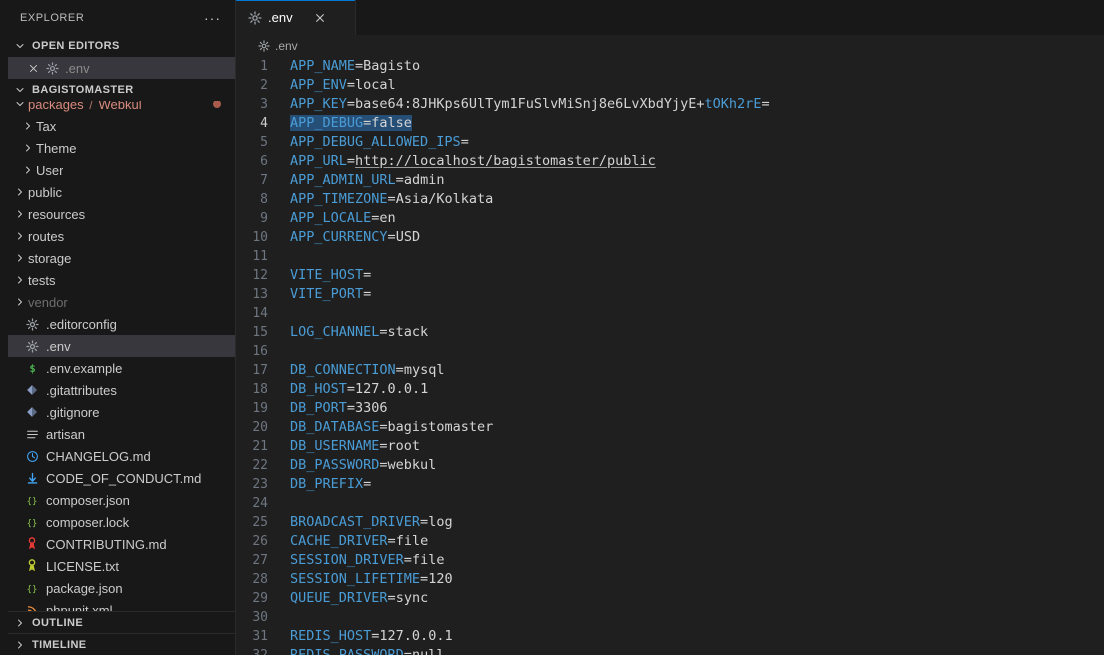 This screenshot has width=1104, height=655. Describe the element at coordinates (670, 598) in the screenshot. I see `code-line: 29 QUEUE_DRIVER=sync` at that location.